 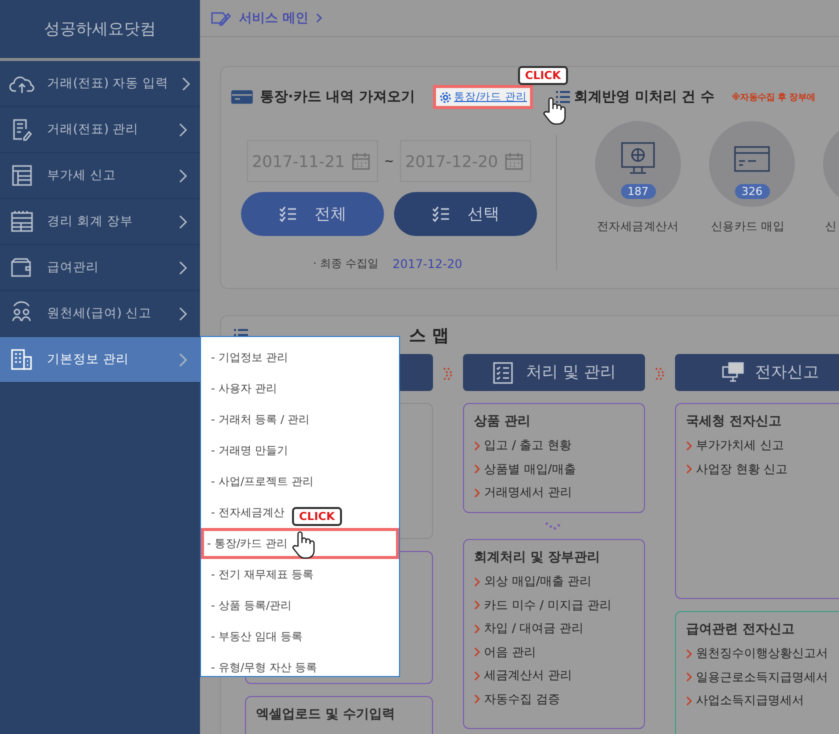 What do you see at coordinates (312, 214) in the screenshot?
I see `all-button: 전체` at bounding box center [312, 214].